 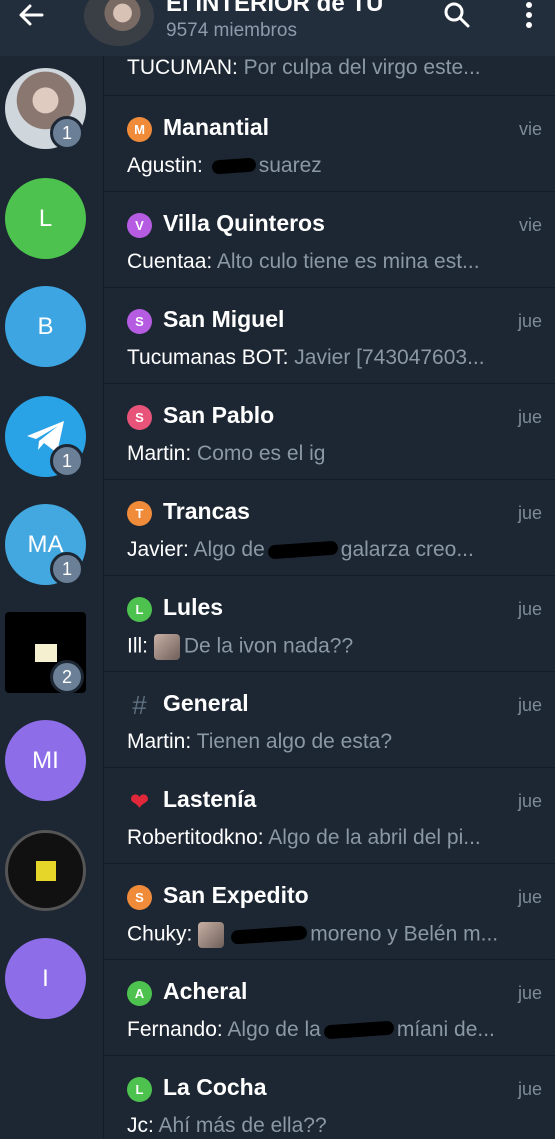 What do you see at coordinates (206, 703) in the screenshot?
I see `topic-name: General` at bounding box center [206, 703].